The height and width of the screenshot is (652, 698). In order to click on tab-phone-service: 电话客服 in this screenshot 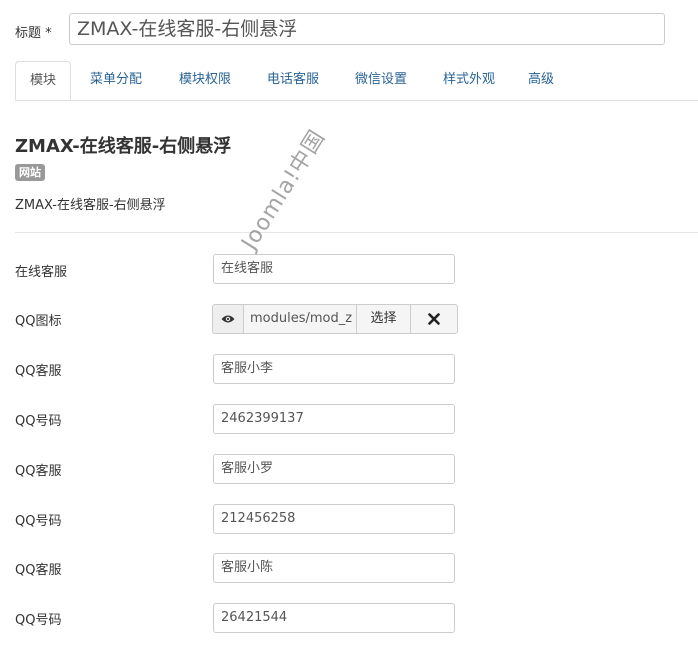, I will do `click(293, 80)`.